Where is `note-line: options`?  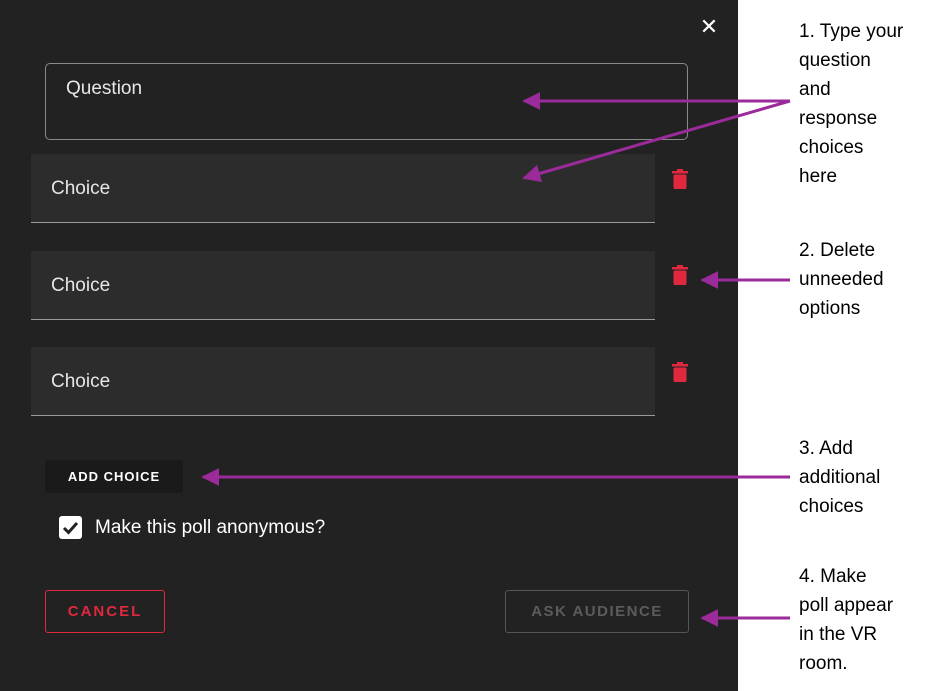
note-line: options is located at coordinates (830, 308).